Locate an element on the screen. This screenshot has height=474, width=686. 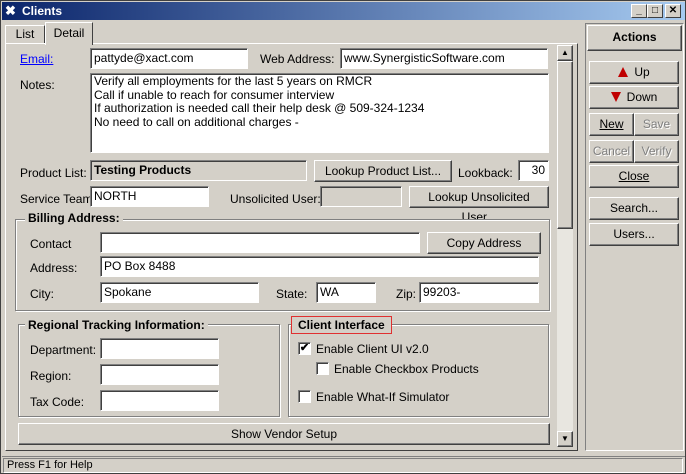
verify-button: Verify is located at coordinates (656, 151).